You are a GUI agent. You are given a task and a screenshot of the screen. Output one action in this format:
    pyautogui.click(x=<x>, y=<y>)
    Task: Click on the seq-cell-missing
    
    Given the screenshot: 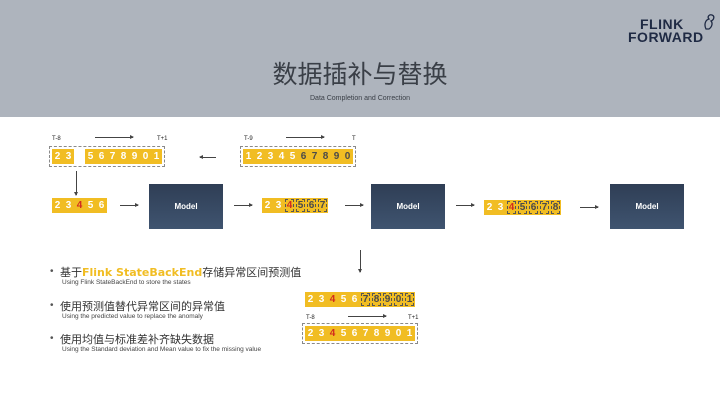 What is the action you would take?
    pyautogui.click(x=79, y=156)
    